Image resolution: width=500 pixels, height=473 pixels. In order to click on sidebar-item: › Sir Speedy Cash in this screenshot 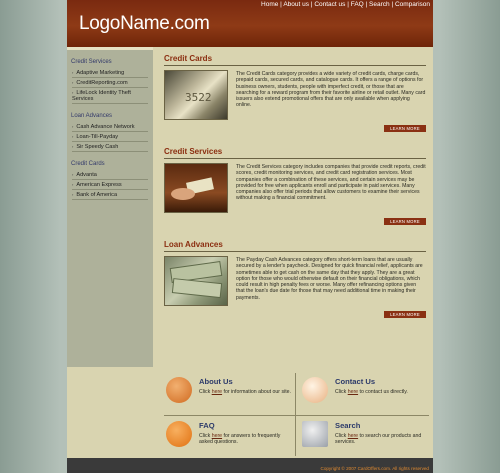, I will do `click(110, 147)`.